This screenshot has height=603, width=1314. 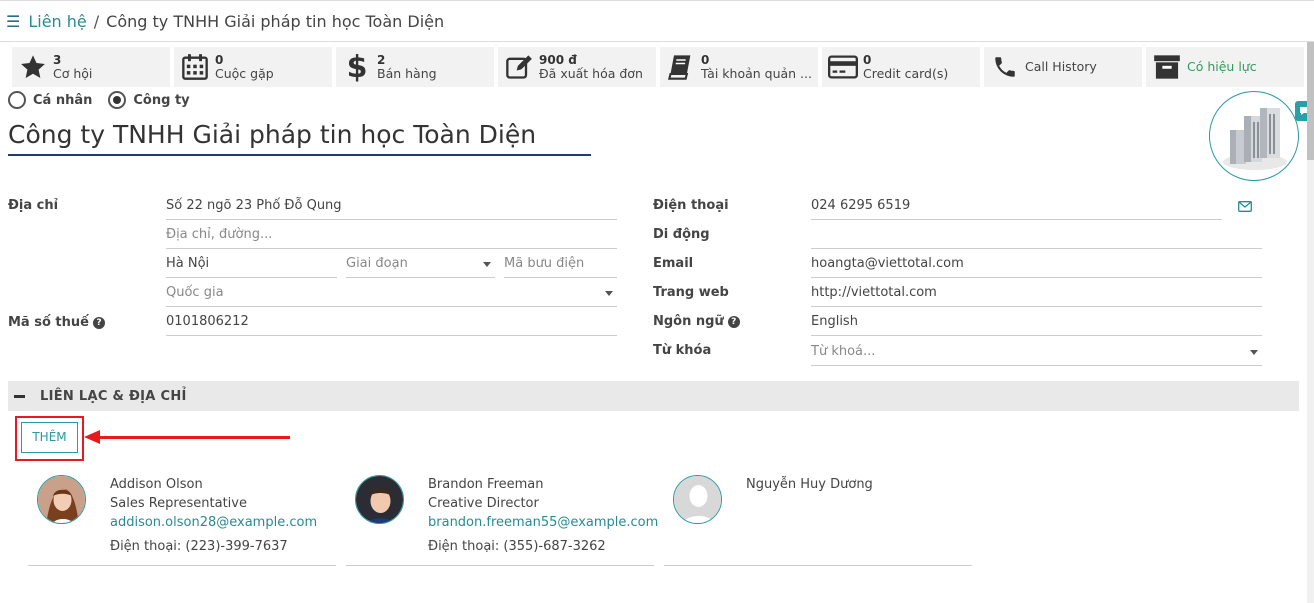 What do you see at coordinates (107, 100) in the screenshot?
I see `company-type-radio-group: Cá nhân Công ty` at bounding box center [107, 100].